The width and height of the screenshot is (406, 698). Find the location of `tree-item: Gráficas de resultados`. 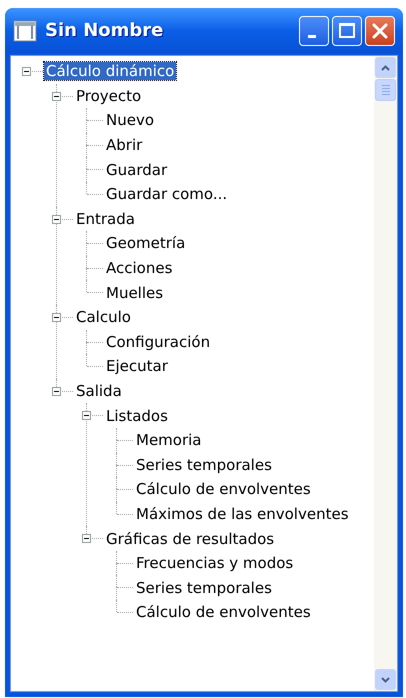

tree-item: Gráficas de resultados is located at coordinates (190, 539).